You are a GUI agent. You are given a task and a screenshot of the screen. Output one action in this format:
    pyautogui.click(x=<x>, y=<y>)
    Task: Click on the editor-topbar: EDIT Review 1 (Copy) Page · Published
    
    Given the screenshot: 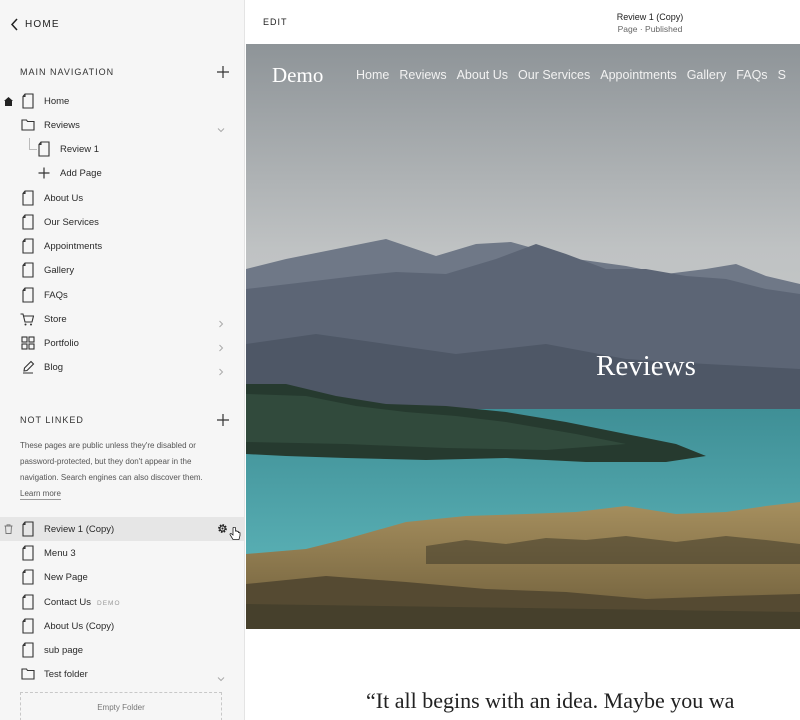 What is the action you would take?
    pyautogui.click(x=523, y=22)
    